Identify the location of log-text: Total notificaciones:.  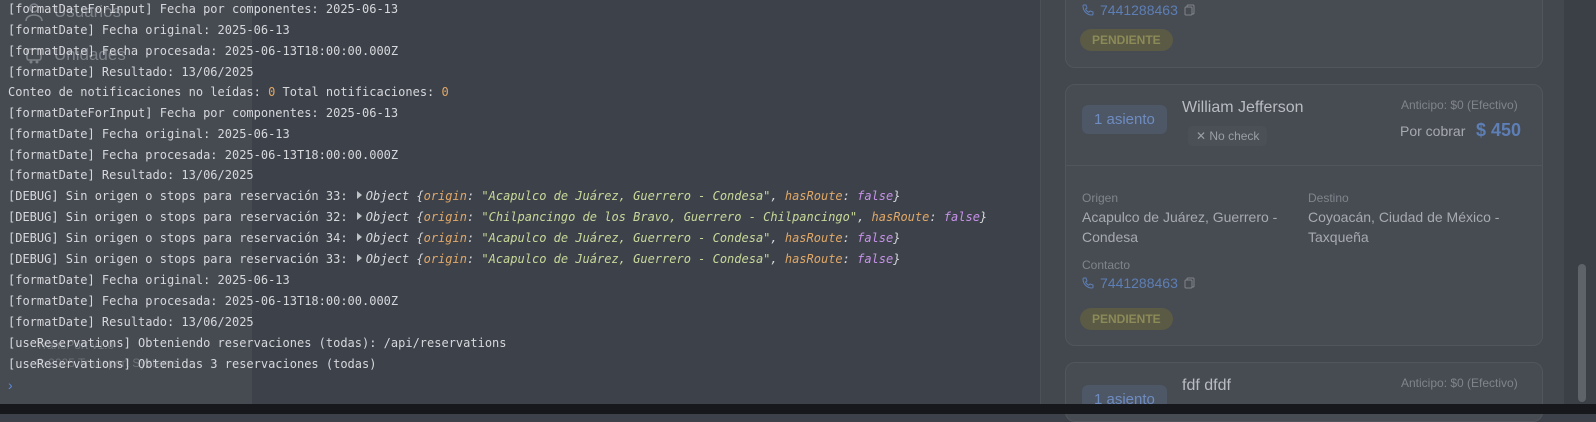
(358, 92).